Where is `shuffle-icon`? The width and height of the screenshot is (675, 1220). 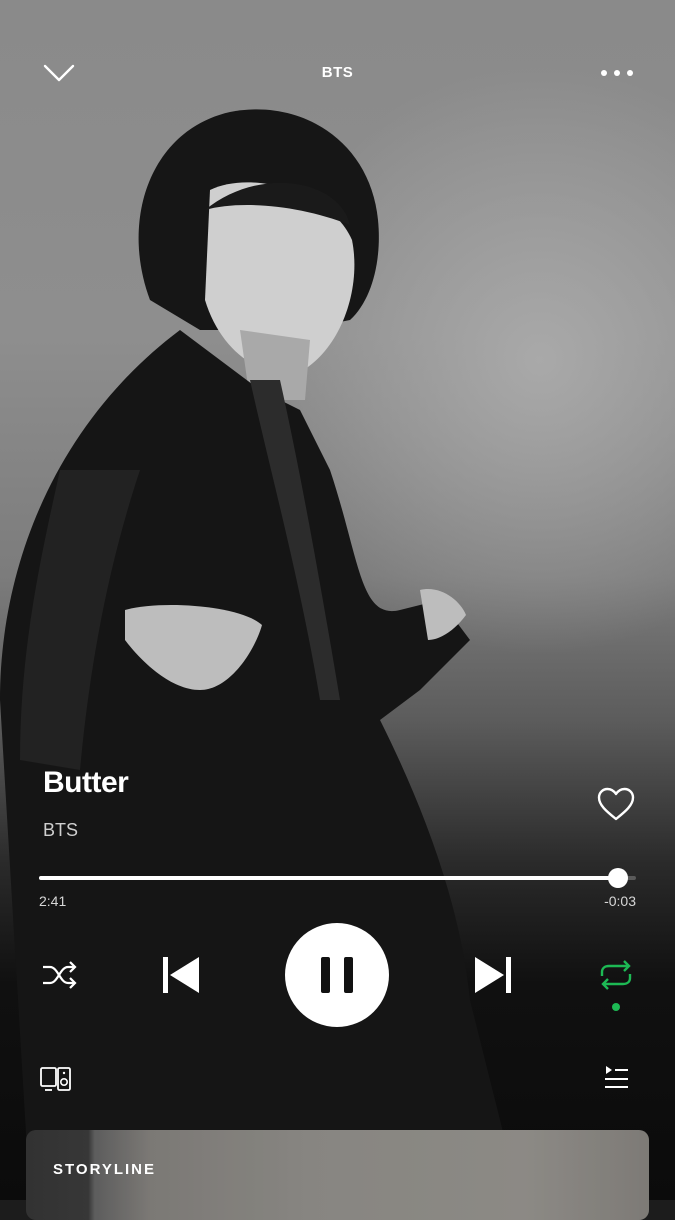 shuffle-icon is located at coordinates (60, 975).